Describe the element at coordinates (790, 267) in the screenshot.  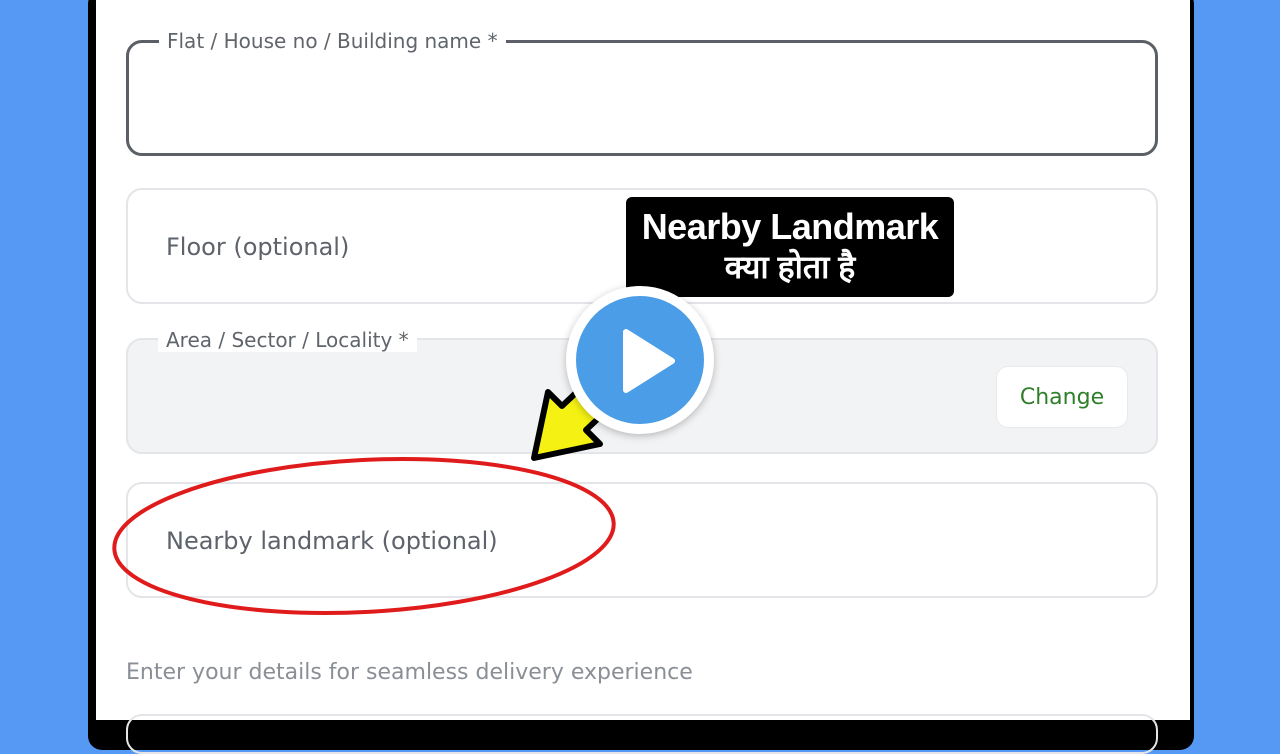
I see `callout-line-2: क्या होता है` at that location.